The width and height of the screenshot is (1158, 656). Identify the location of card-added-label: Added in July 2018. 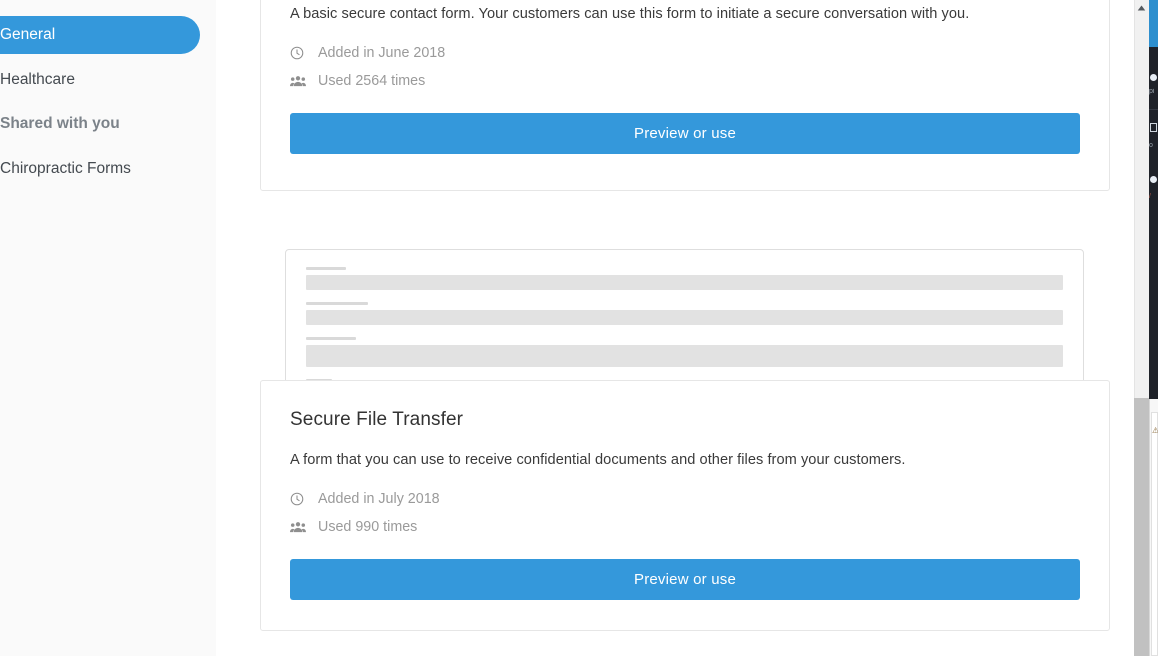
(379, 498).